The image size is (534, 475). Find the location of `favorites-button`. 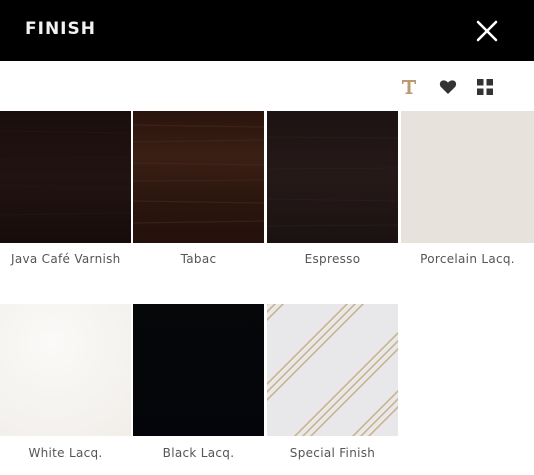

favorites-button is located at coordinates (448, 87).